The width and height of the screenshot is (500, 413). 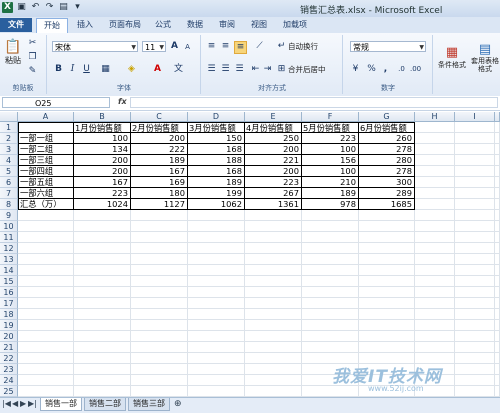 What do you see at coordinates (9, 138) in the screenshot?
I see `row-header: 2` at bounding box center [9, 138].